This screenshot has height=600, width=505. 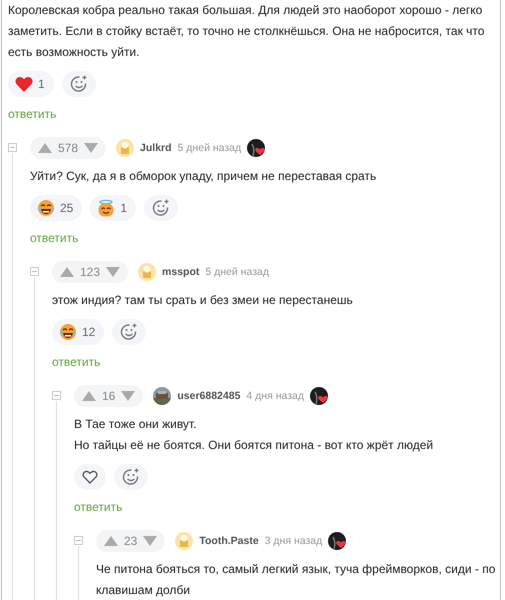 What do you see at coordinates (229, 541) in the screenshot?
I see `author-name: Tooth.Paste` at bounding box center [229, 541].